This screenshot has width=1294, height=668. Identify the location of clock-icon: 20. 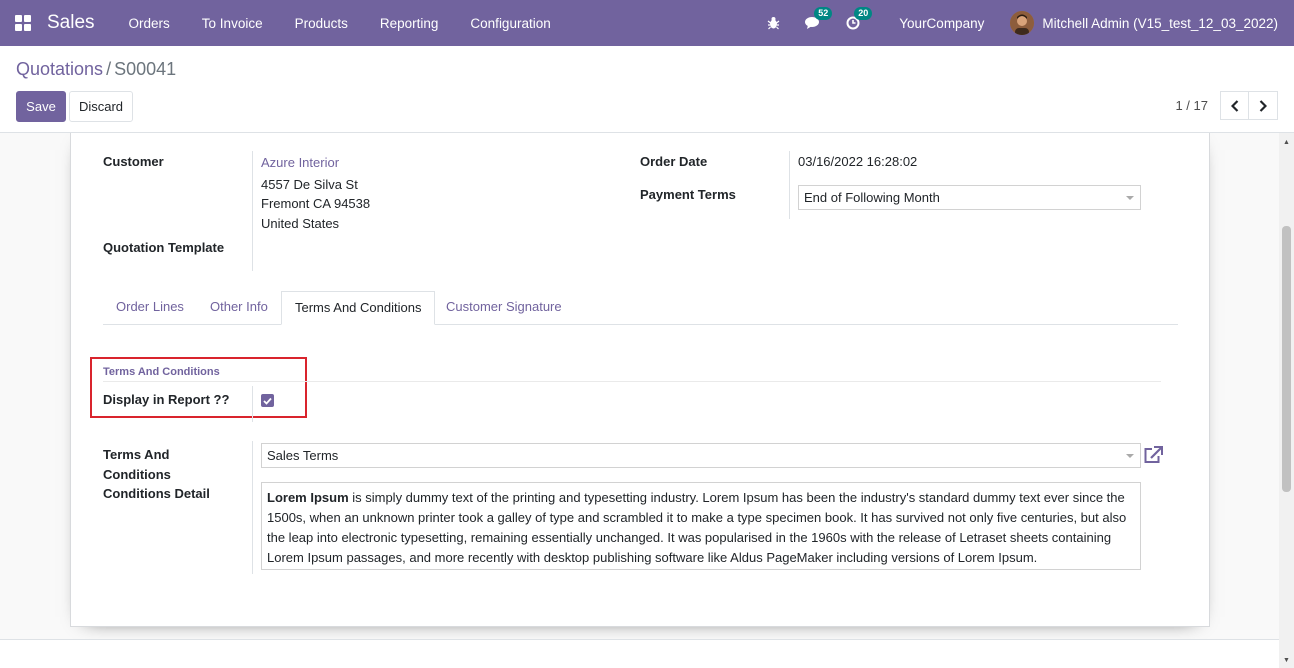
(859, 19).